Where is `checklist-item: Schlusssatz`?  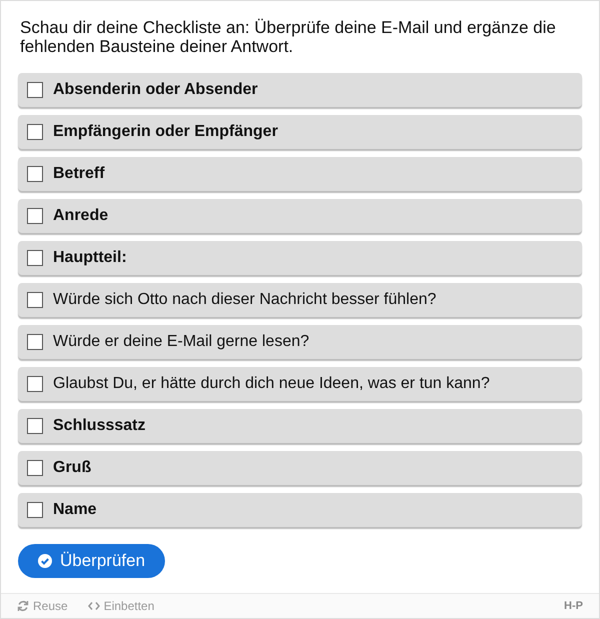
checklist-item: Schlusssatz is located at coordinates (300, 426).